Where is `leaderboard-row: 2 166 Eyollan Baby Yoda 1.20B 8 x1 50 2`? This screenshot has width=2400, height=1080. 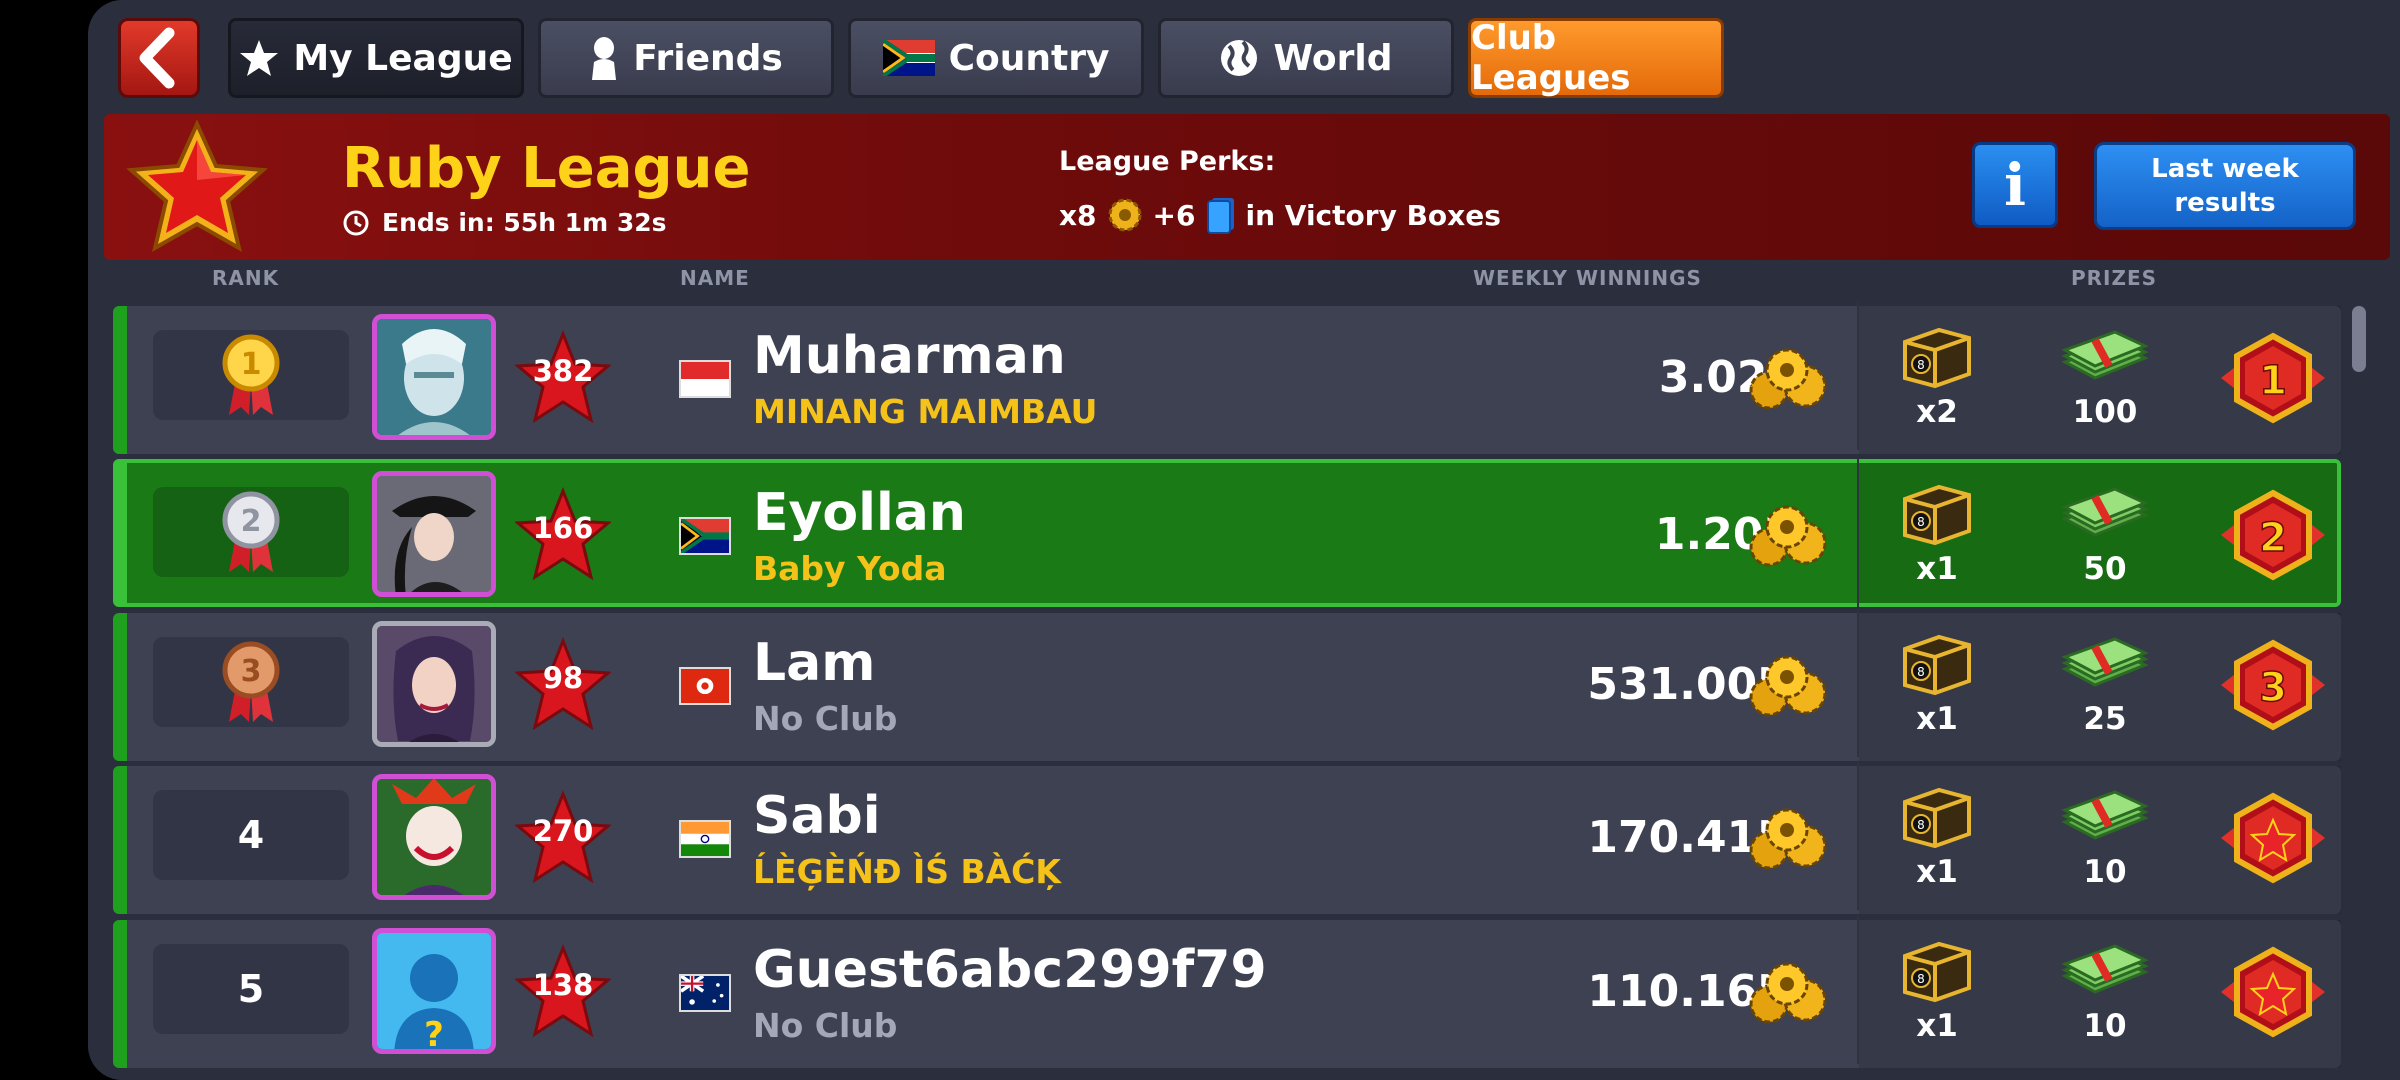
leaderboard-row: 2 166 Eyollan Baby Yoda 1.20B 8 x1 50 2 is located at coordinates (1227, 533).